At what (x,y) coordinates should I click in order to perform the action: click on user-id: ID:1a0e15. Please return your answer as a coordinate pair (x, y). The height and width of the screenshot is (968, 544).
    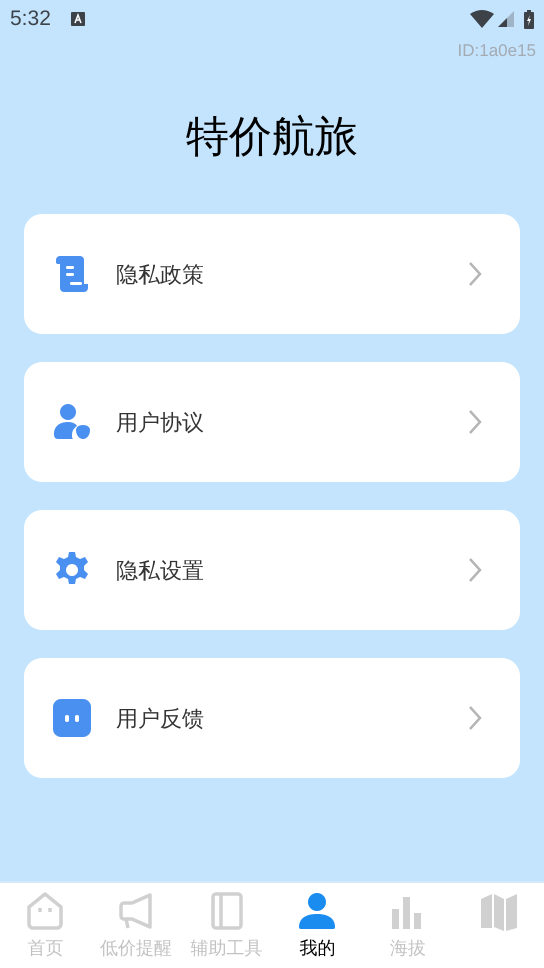
    Looking at the image, I should click on (497, 51).